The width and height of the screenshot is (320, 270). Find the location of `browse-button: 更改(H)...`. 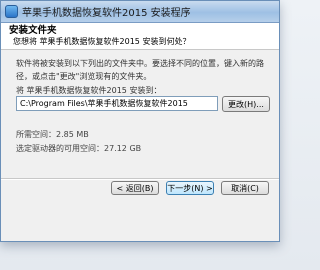

browse-button: 更改(H)... is located at coordinates (246, 104).